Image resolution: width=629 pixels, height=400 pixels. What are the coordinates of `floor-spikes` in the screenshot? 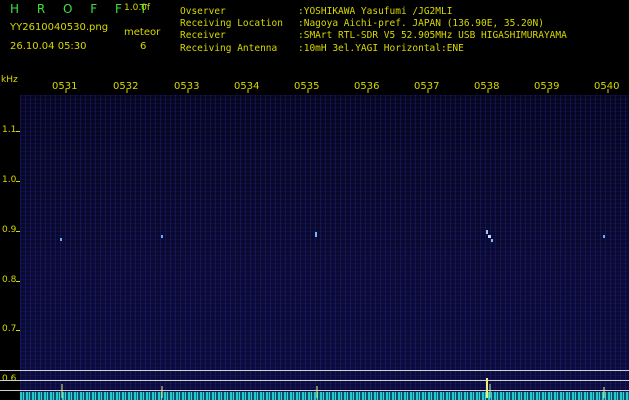 It's located at (333, 388).